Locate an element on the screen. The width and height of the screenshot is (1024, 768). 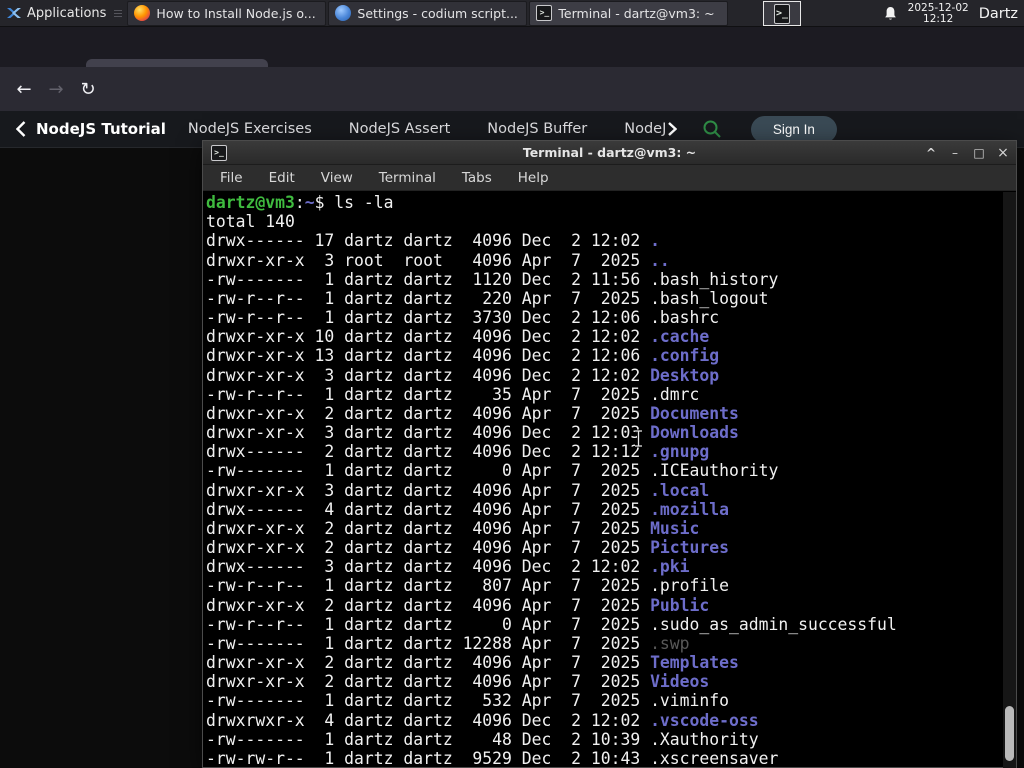
applications-menu-label: Applications is located at coordinates (67, 13).